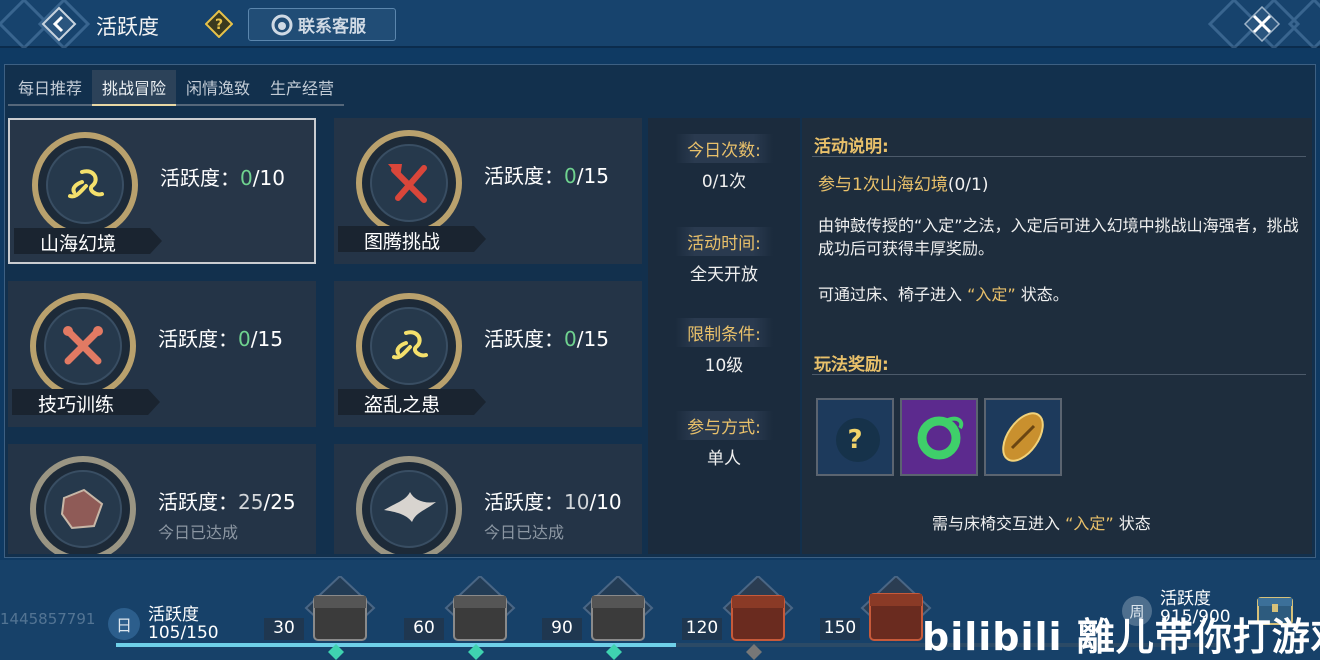 The height and width of the screenshot is (660, 1320). What do you see at coordinates (968, 185) in the screenshot?
I see `task-progress: (0/1)` at bounding box center [968, 185].